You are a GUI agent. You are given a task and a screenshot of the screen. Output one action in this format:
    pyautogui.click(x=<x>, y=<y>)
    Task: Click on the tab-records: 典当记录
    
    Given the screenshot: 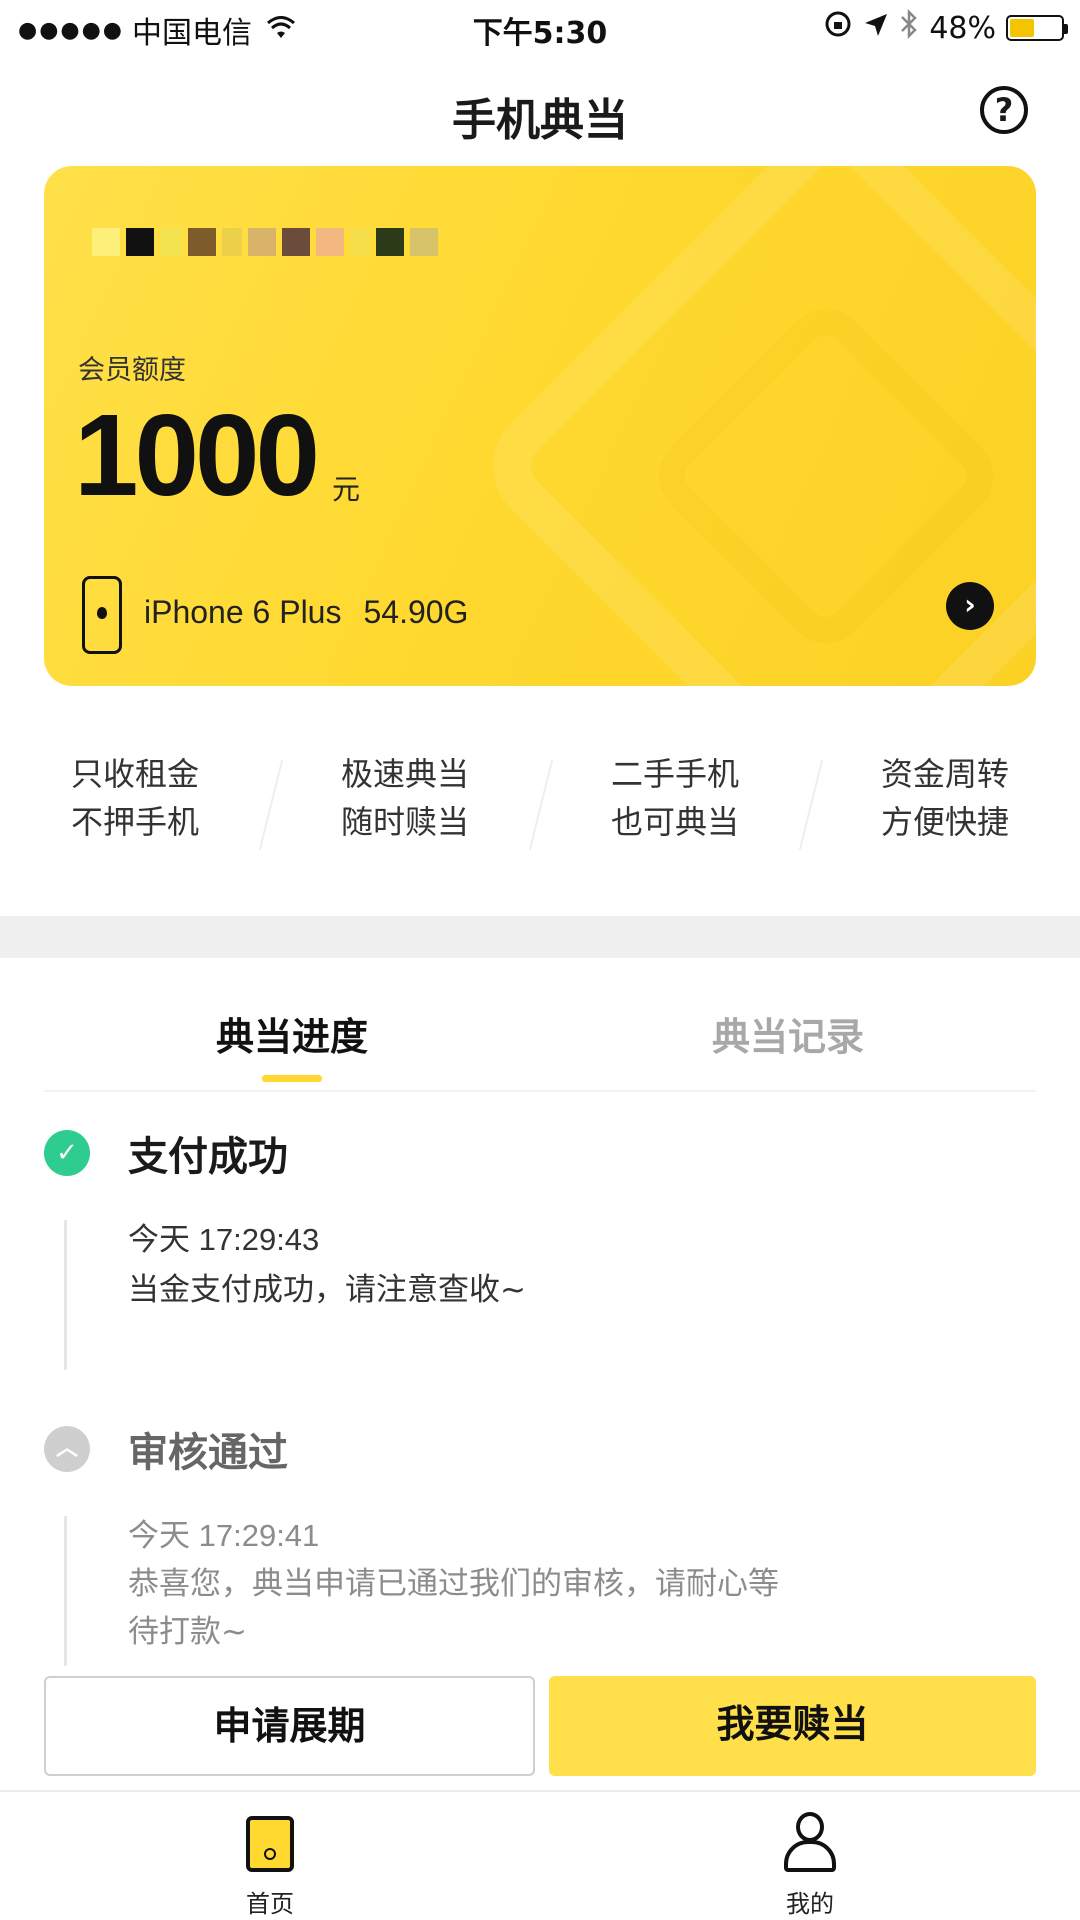 What is the action you would take?
    pyautogui.click(x=788, y=1040)
    